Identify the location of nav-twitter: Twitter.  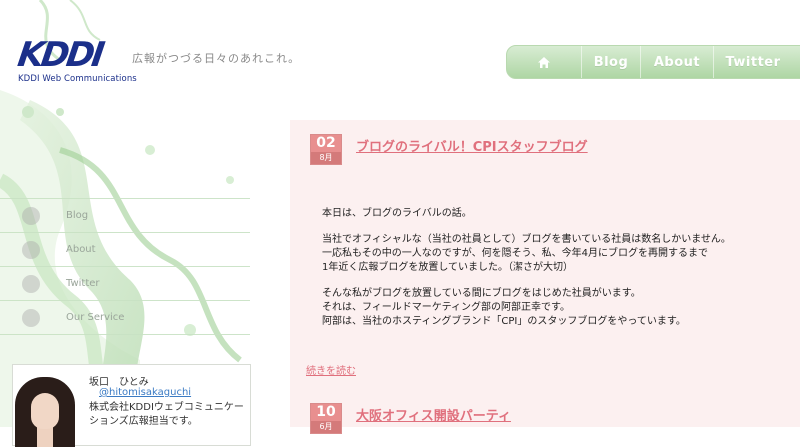
(752, 62).